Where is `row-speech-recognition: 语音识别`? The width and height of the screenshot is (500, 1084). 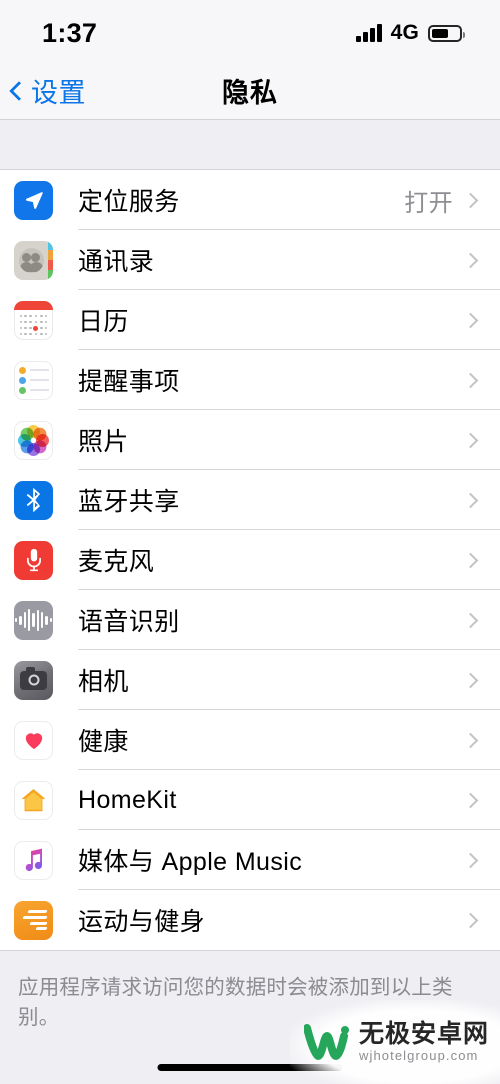 row-speech-recognition: 语音识别 is located at coordinates (250, 620).